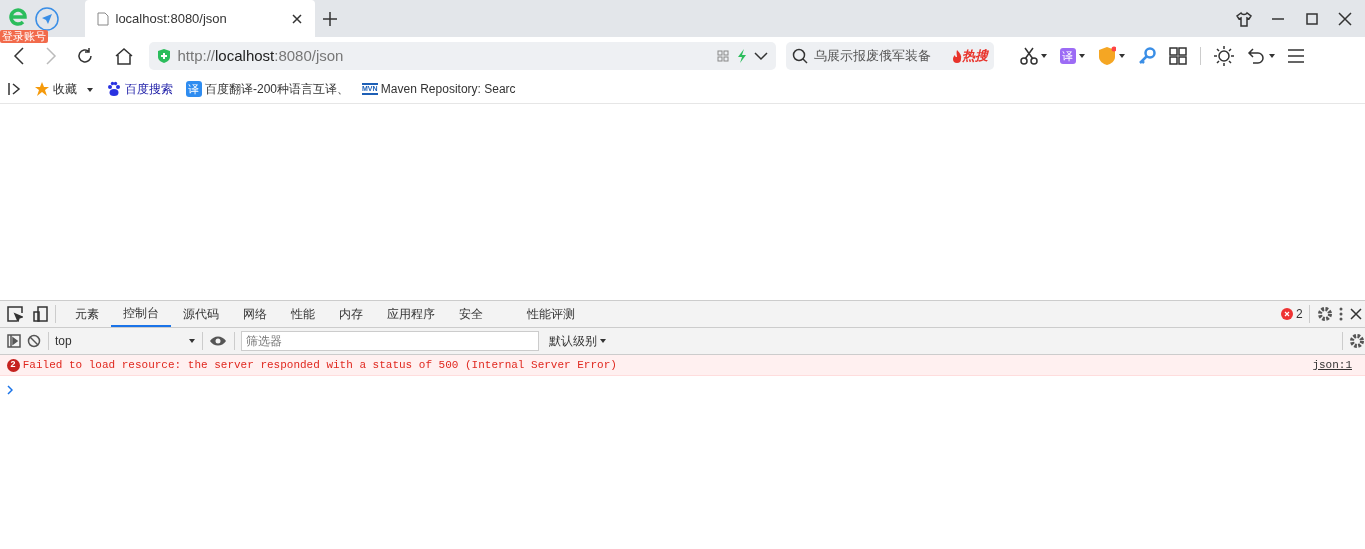  Describe the element at coordinates (218, 341) in the screenshot. I see `eye-icon` at that location.